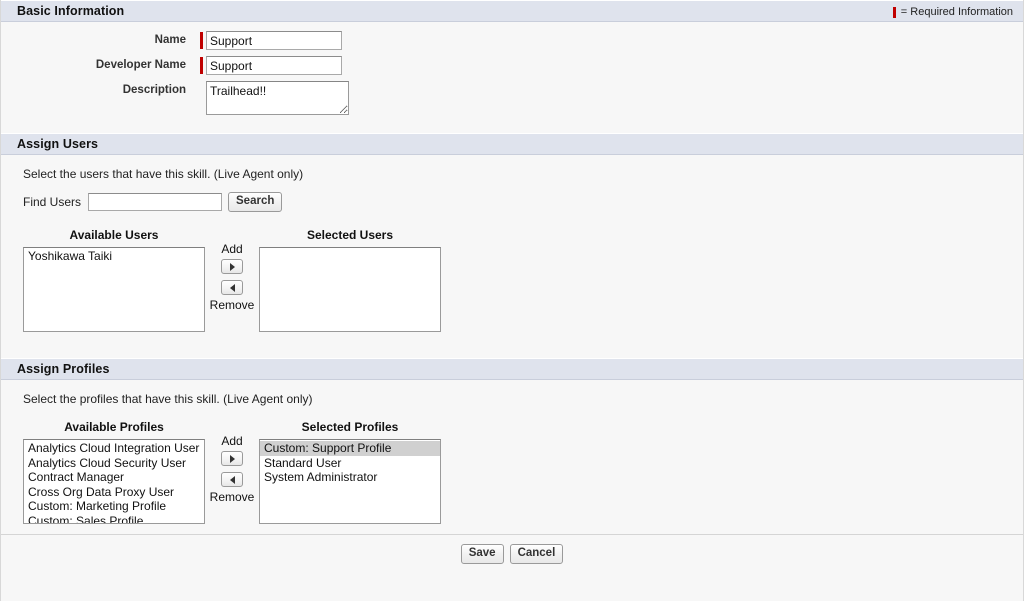  Describe the element at coordinates (114, 506) in the screenshot. I see `list-option: Custom: Marketing Profile` at that location.